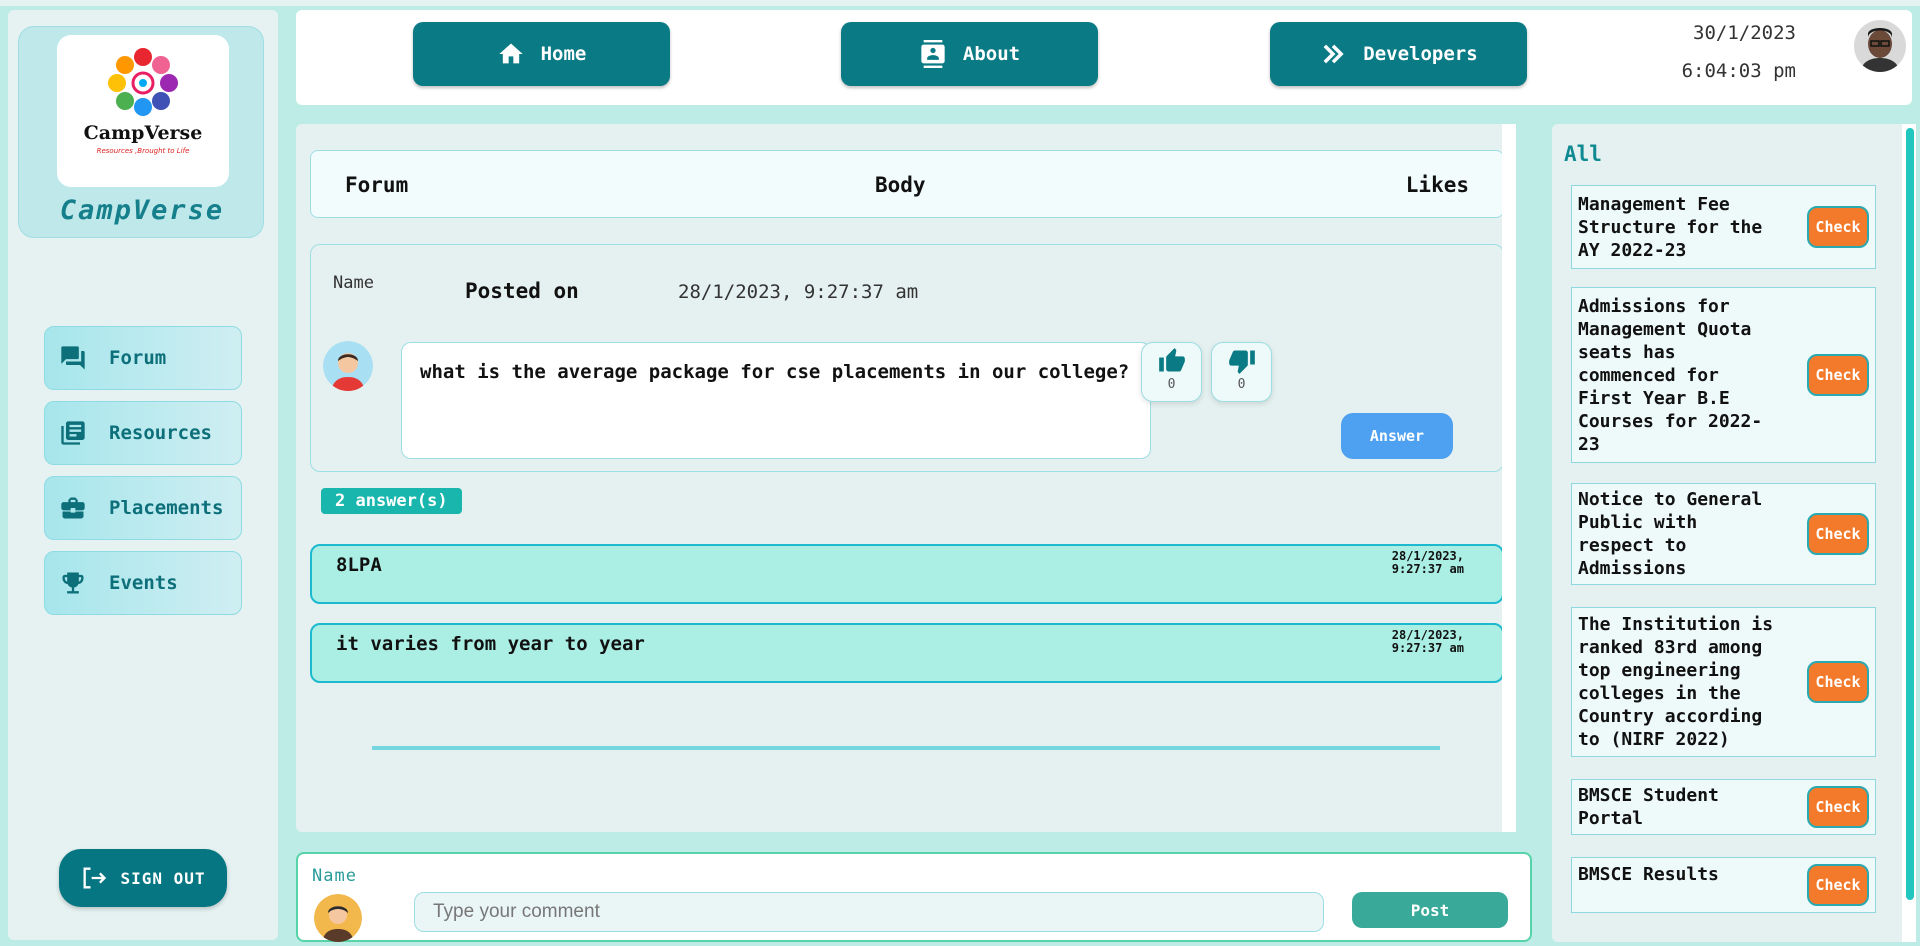 The width and height of the screenshot is (1920, 946). What do you see at coordinates (522, 291) in the screenshot?
I see `posted-on-label: Posted on` at bounding box center [522, 291].